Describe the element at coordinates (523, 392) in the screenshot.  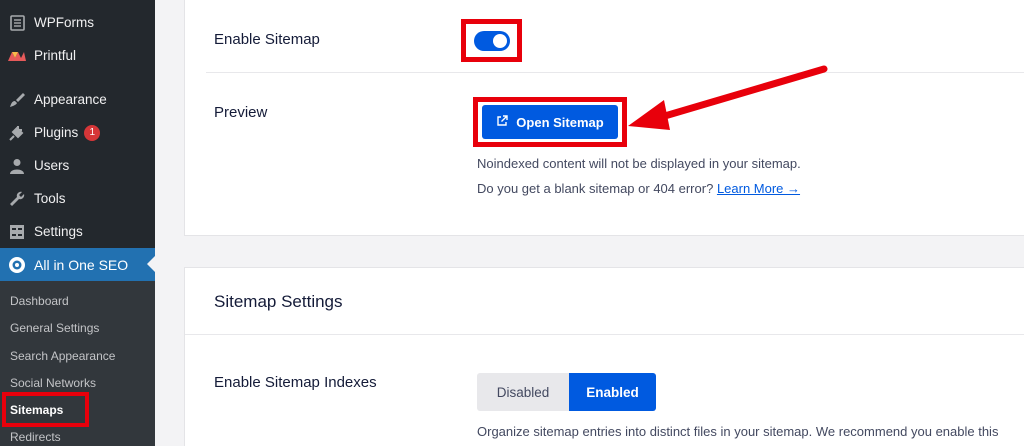
I see `disabled-option: Disabled` at that location.